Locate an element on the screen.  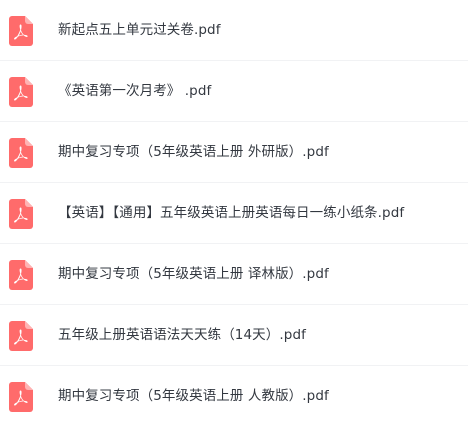
file-name: 《英语第一次月考》 .pdf is located at coordinates (135, 91).